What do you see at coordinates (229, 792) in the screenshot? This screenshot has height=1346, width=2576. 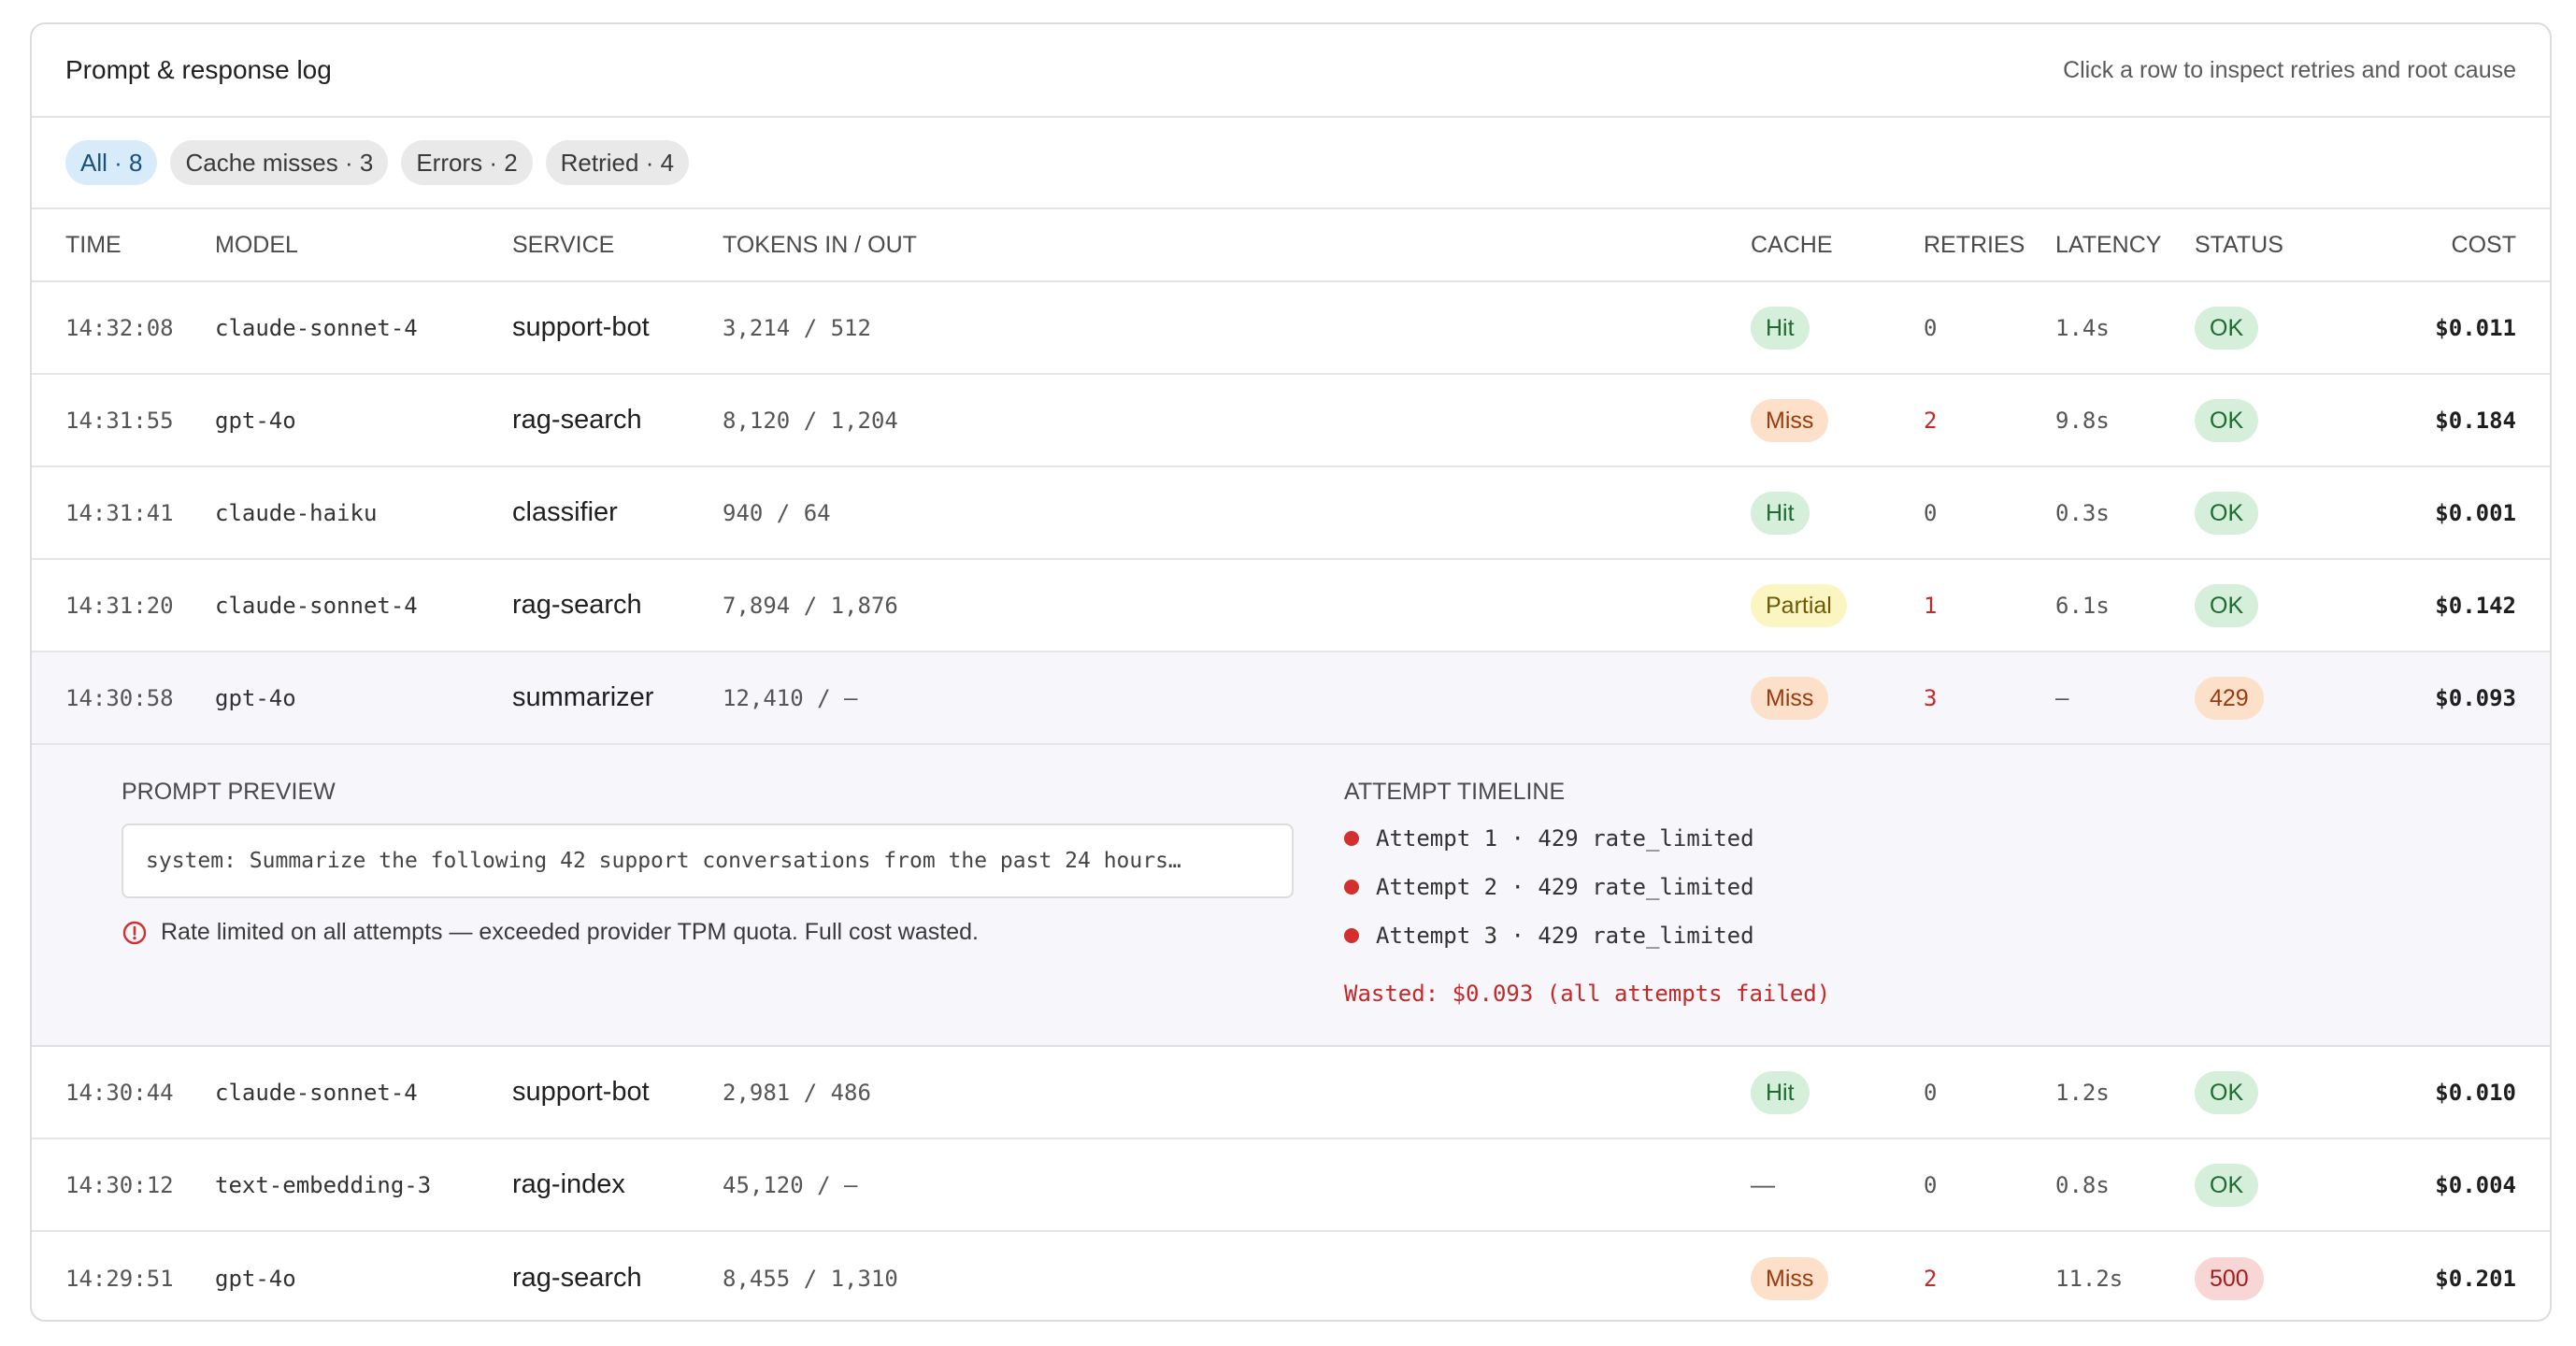 I see `prompt-preview-label: PROMPT PREVIEW` at bounding box center [229, 792].